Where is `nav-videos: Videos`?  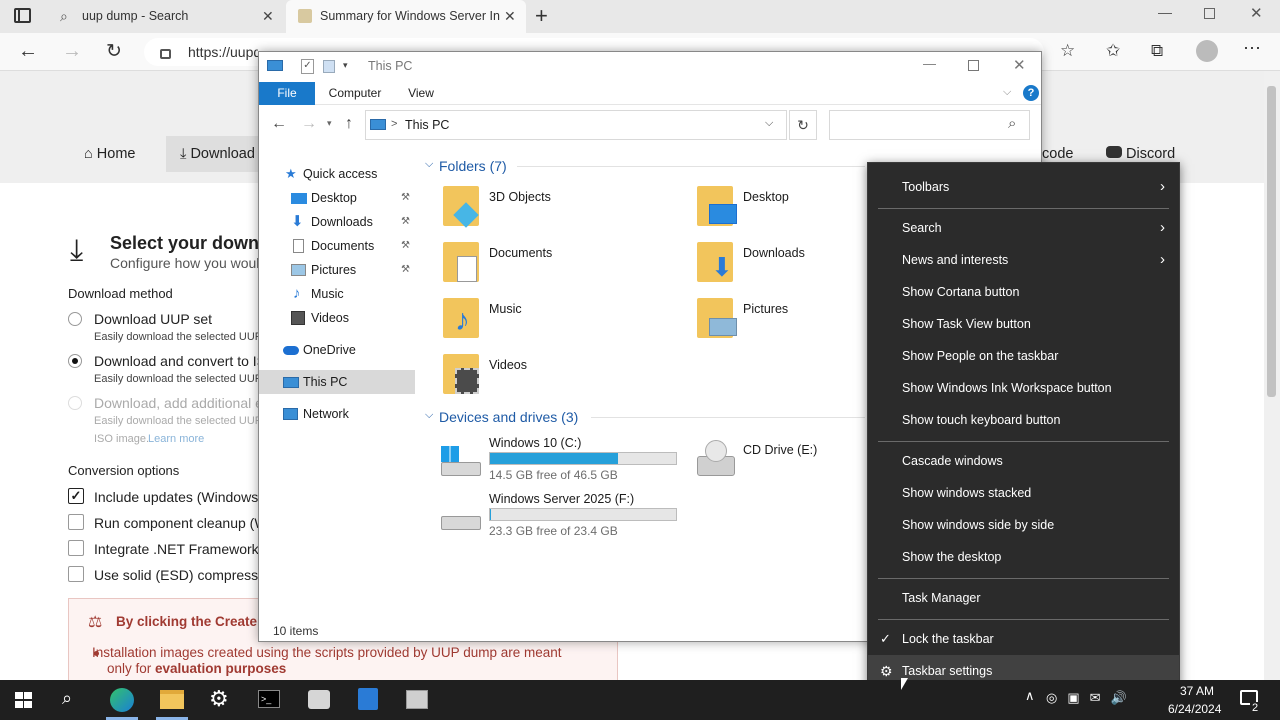
nav-videos: Videos is located at coordinates (337, 318).